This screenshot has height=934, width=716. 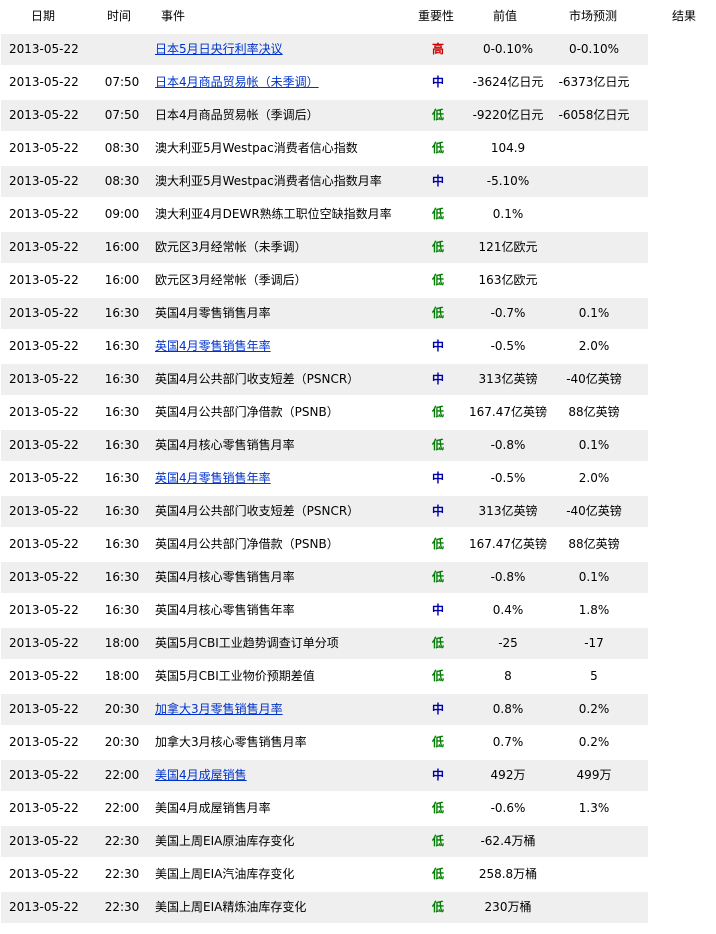 I want to click on cell-forecast: 499万, so click(x=594, y=775).